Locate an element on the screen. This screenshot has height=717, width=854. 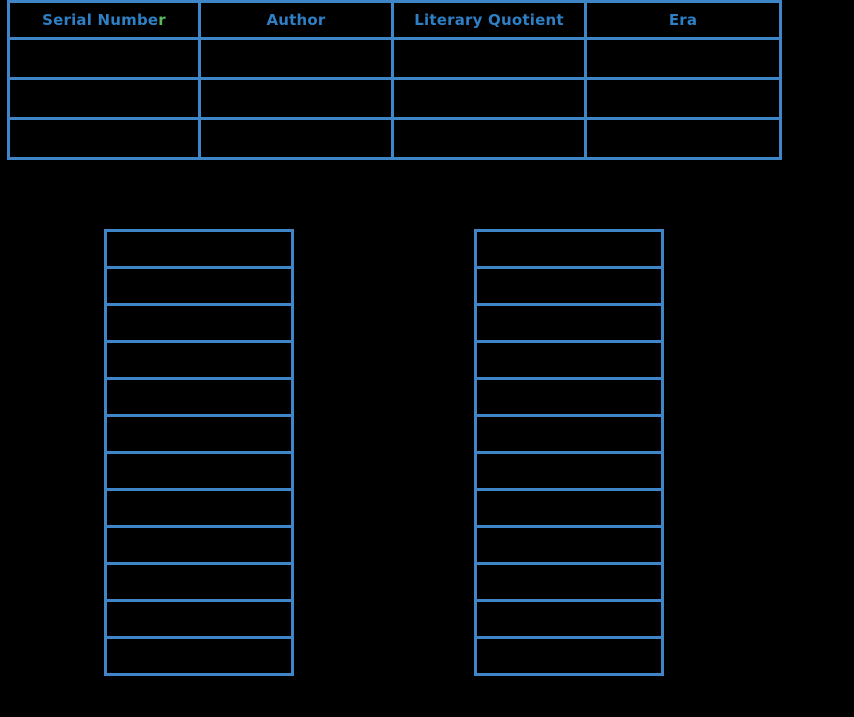
left-cell-stack-body is located at coordinates (199, 452).